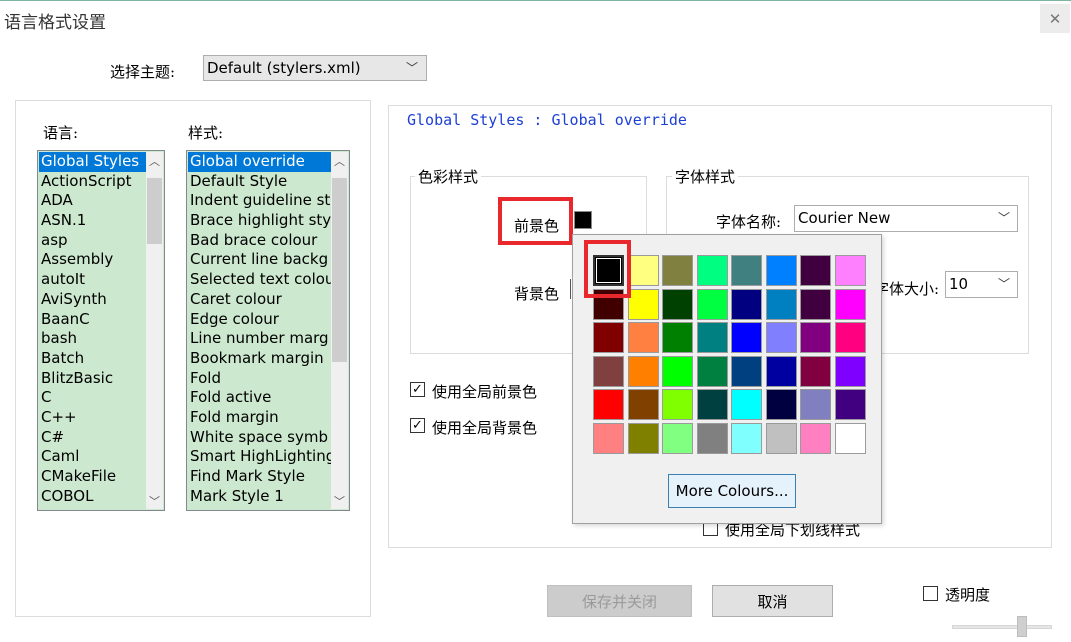 The width and height of the screenshot is (1071, 642). What do you see at coordinates (154, 500) in the screenshot?
I see `scroll-down-icon: ﹀` at bounding box center [154, 500].